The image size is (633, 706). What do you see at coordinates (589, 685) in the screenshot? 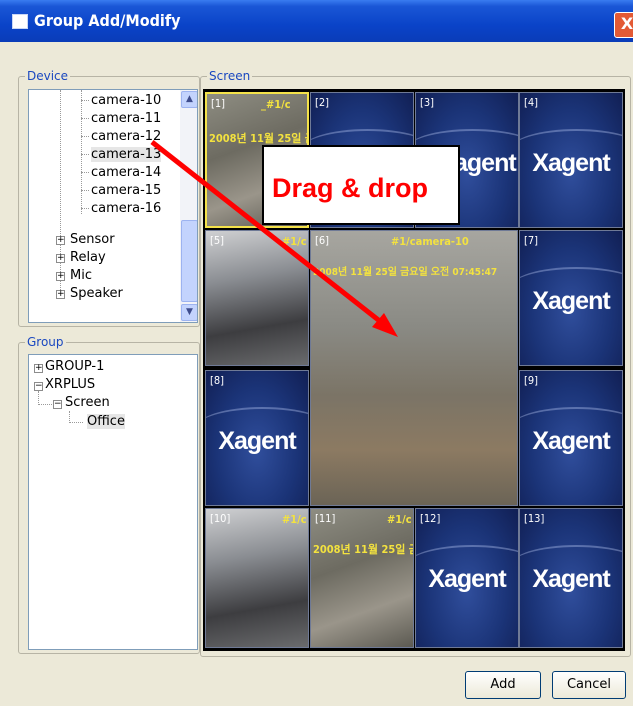
I see `cancel-button: Cancel` at bounding box center [589, 685].